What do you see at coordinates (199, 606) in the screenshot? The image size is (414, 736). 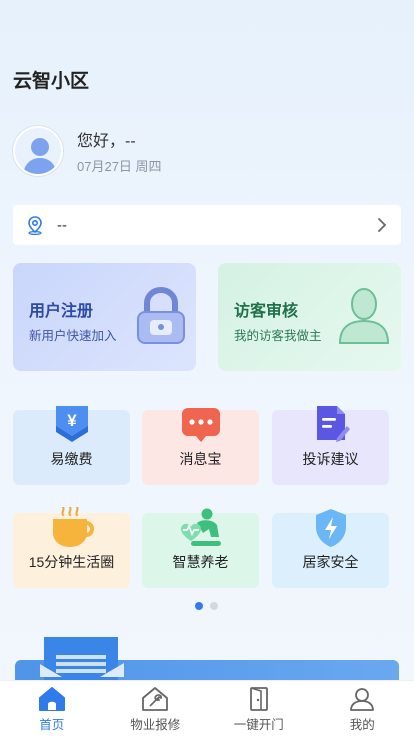 I see `carousel-dot-active` at bounding box center [199, 606].